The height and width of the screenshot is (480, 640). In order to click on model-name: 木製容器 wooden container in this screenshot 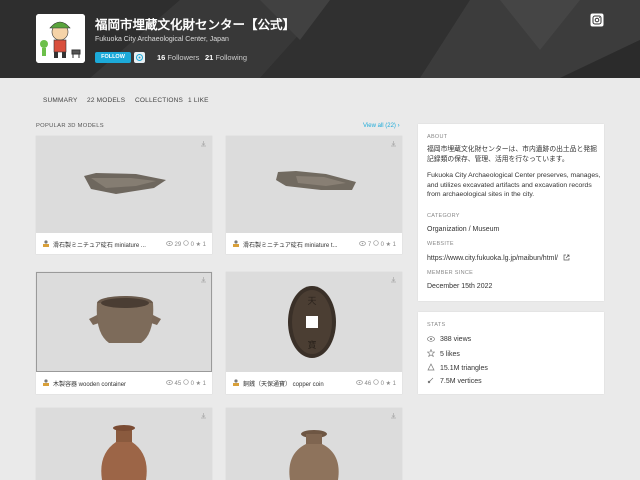, I will do `click(103, 383)`.